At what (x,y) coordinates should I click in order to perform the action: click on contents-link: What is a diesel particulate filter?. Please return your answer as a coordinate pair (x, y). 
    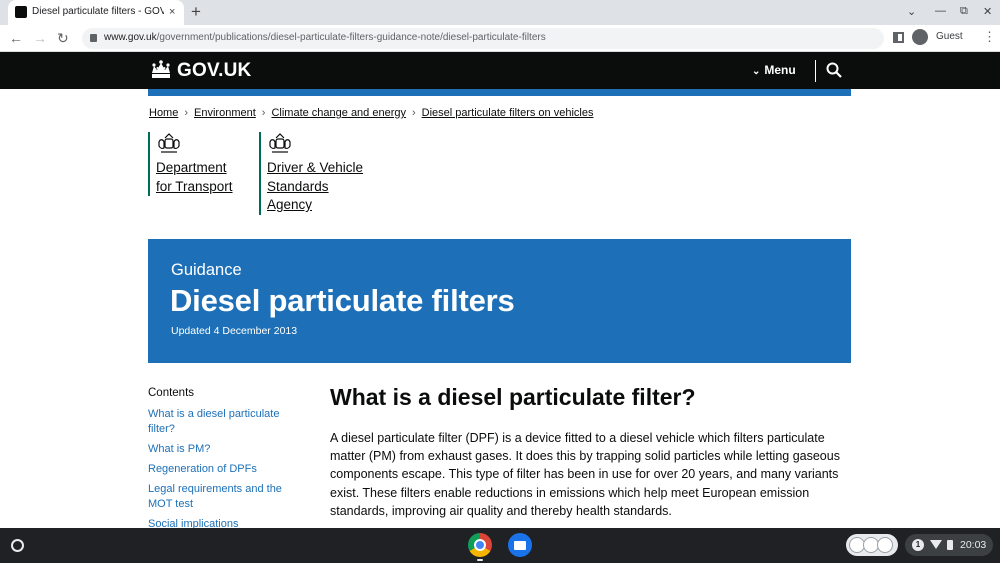
    Looking at the image, I should click on (223, 422).